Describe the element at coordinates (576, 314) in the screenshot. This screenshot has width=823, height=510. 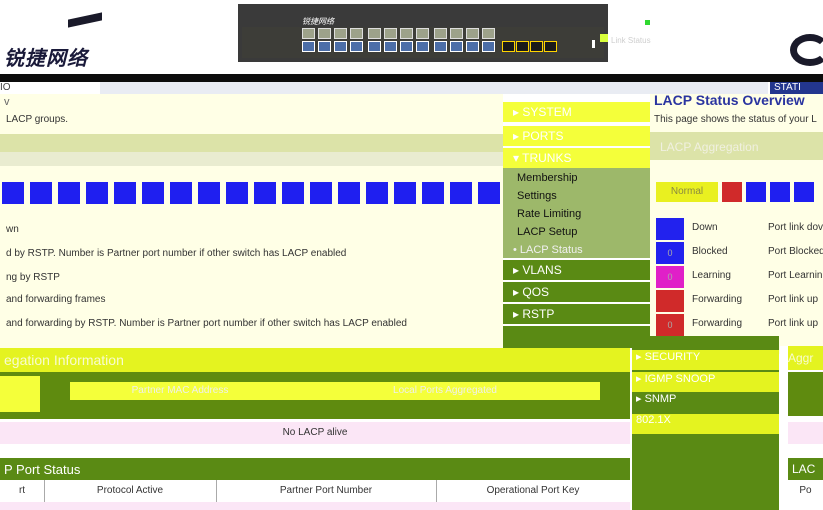
I see `sidebar-item-rstp: ▸ RSTP` at that location.